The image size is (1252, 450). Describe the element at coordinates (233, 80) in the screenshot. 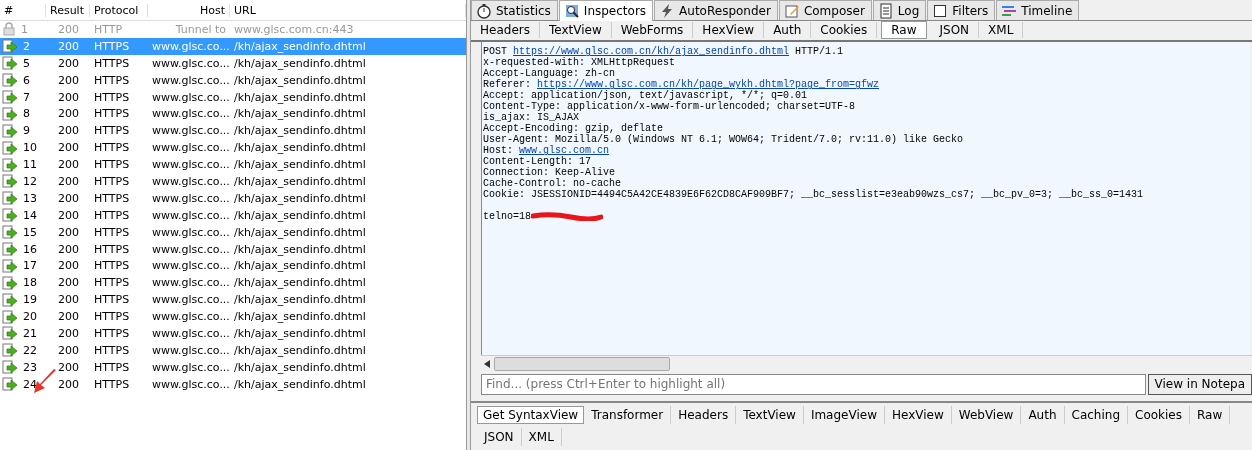

I see `session-row: 6 200 HTTPS www.glsc.co... /kh/ajax_sendinfo.dhtml` at that location.